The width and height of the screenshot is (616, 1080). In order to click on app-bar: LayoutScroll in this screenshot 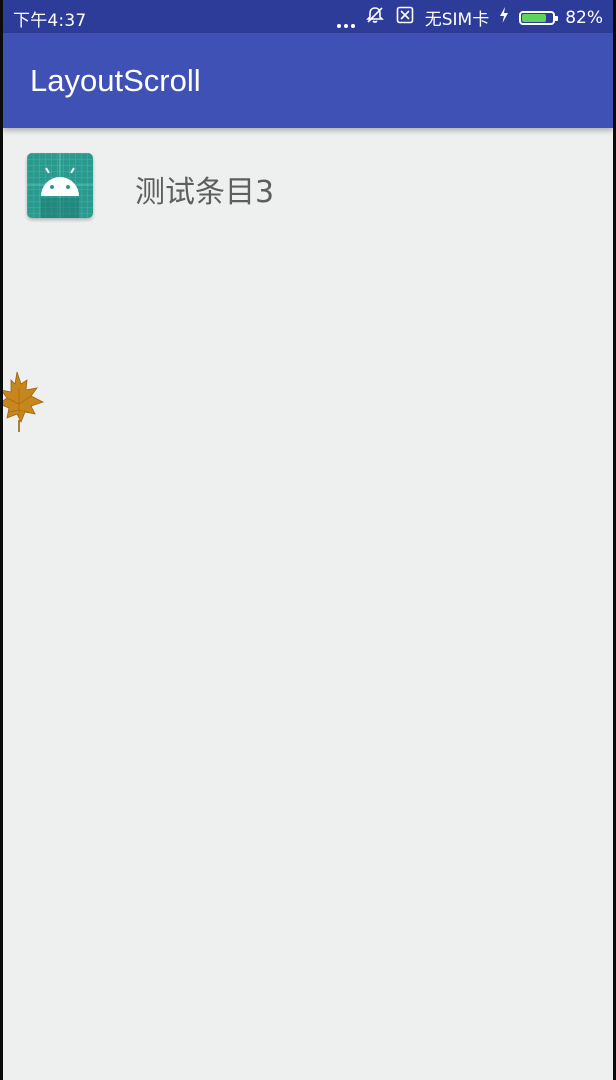, I will do `click(308, 80)`.